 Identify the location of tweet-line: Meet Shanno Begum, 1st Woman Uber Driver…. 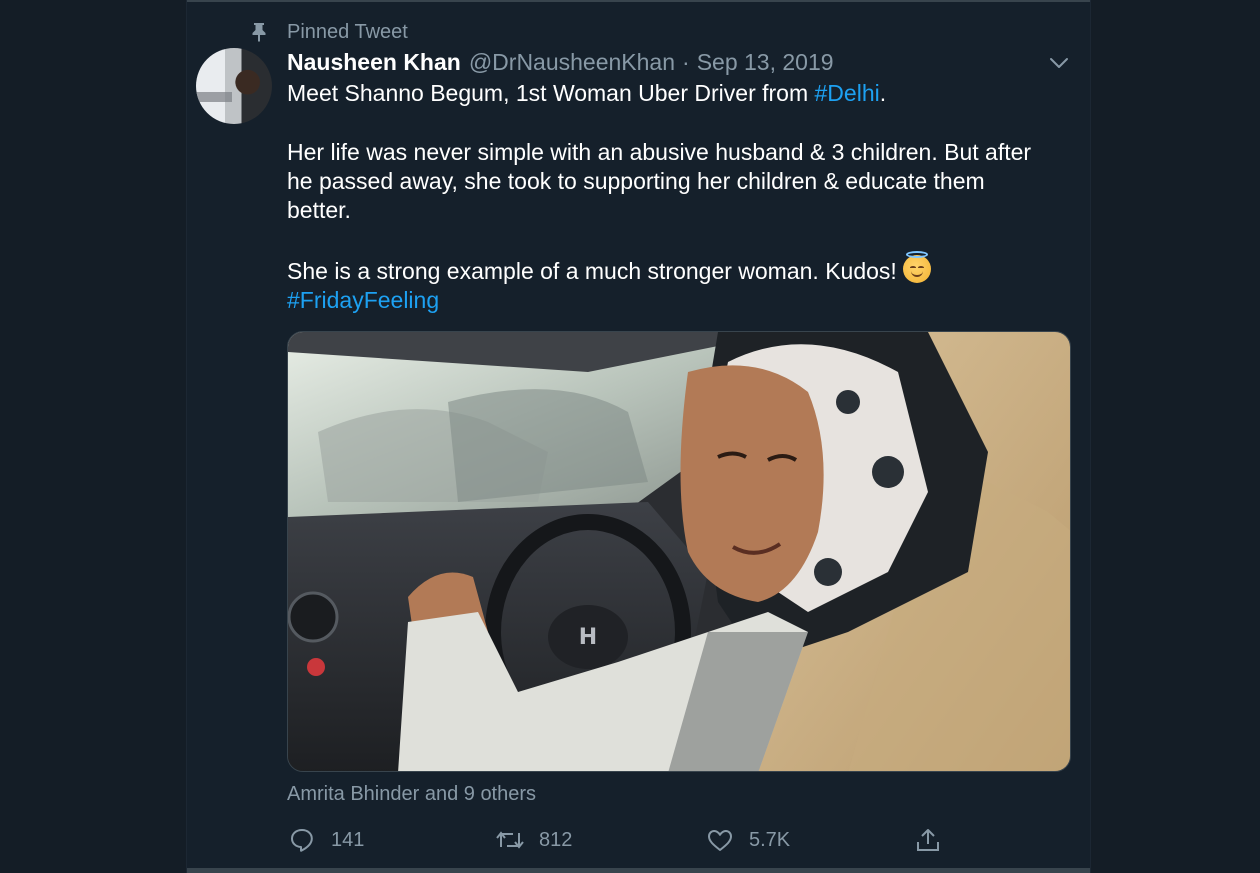
(587, 93).